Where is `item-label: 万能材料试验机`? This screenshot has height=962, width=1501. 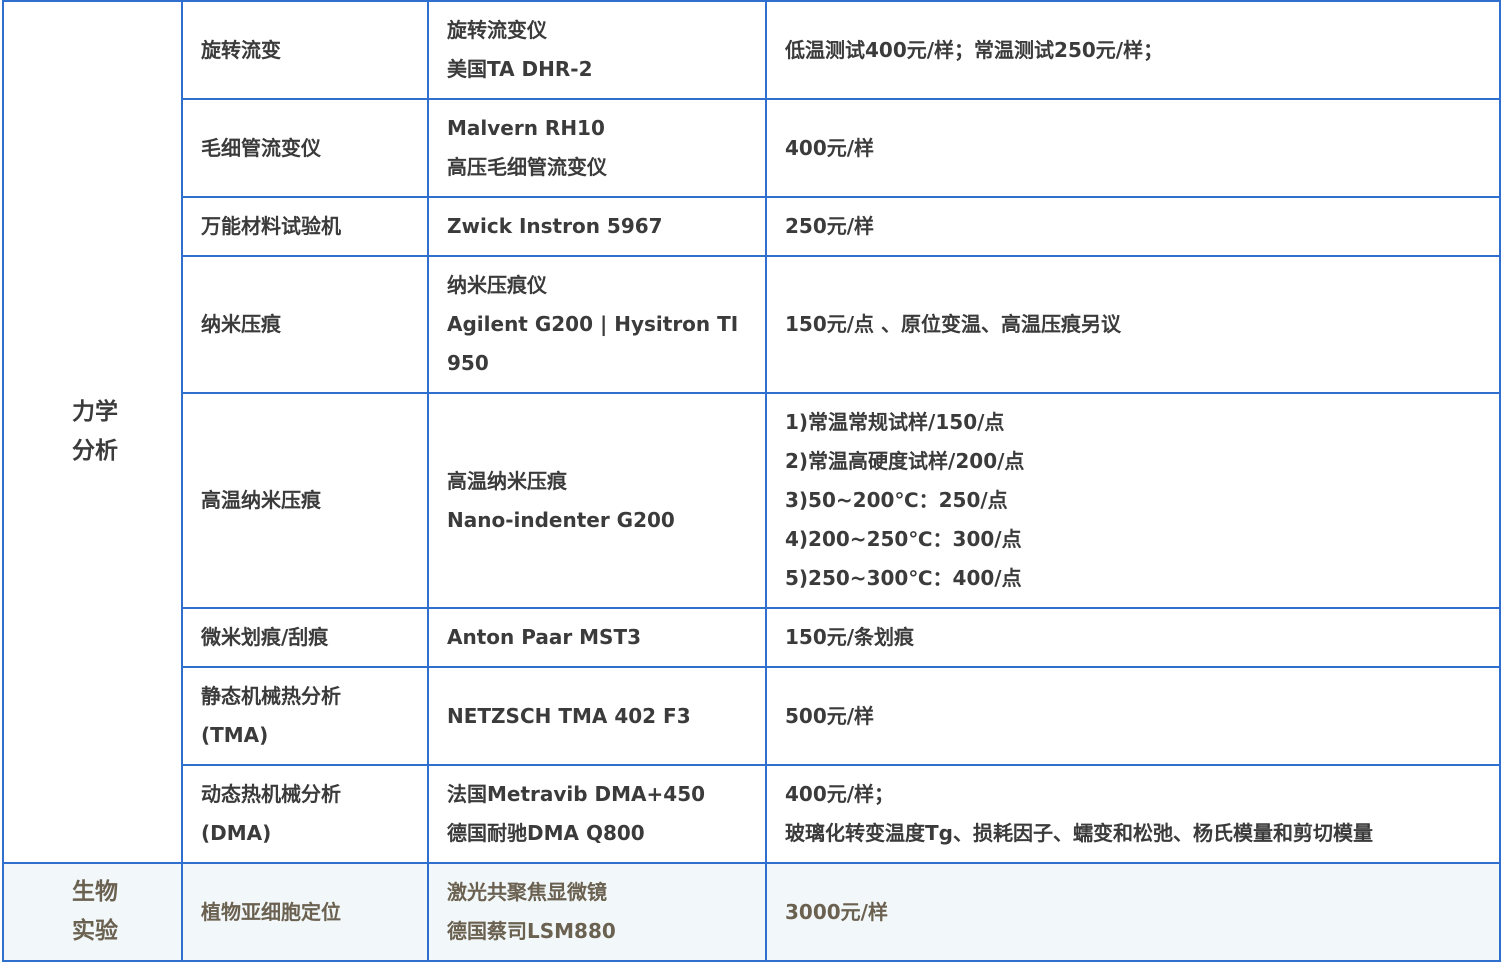 item-label: 万能材料试验机 is located at coordinates (271, 226).